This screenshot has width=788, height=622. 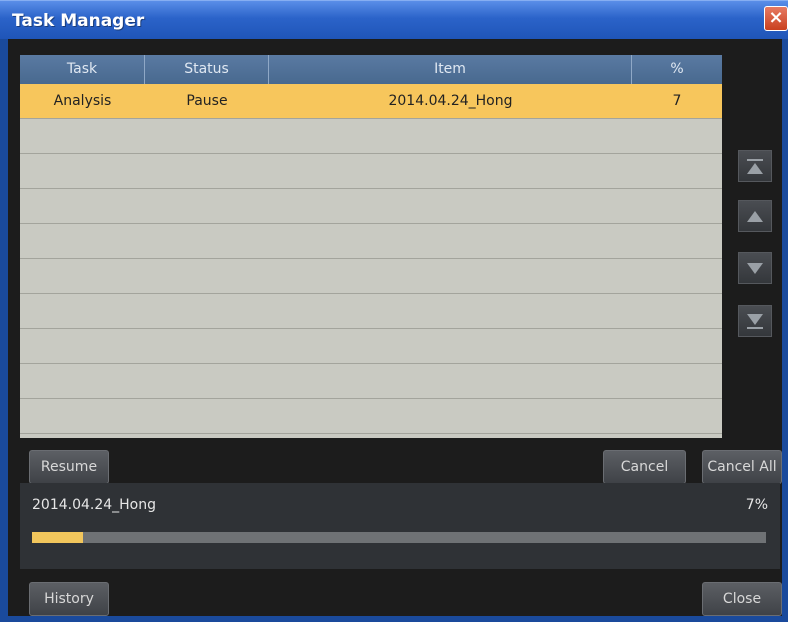 What do you see at coordinates (644, 467) in the screenshot?
I see `cancel-button: Cancel` at bounding box center [644, 467].